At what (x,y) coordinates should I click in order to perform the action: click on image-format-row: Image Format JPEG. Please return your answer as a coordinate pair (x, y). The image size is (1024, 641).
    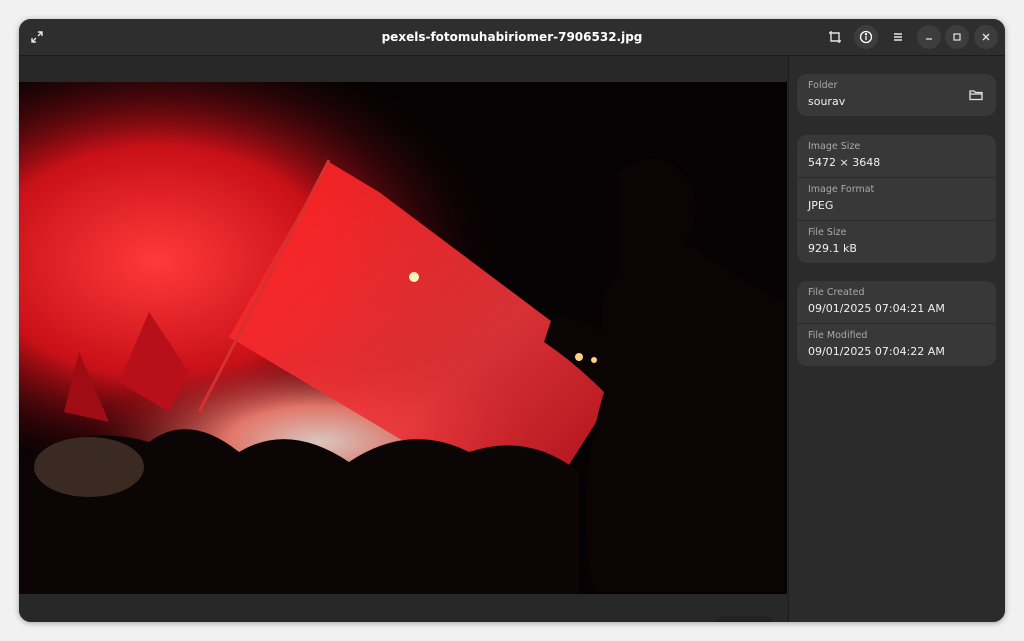
    Looking at the image, I should click on (896, 199).